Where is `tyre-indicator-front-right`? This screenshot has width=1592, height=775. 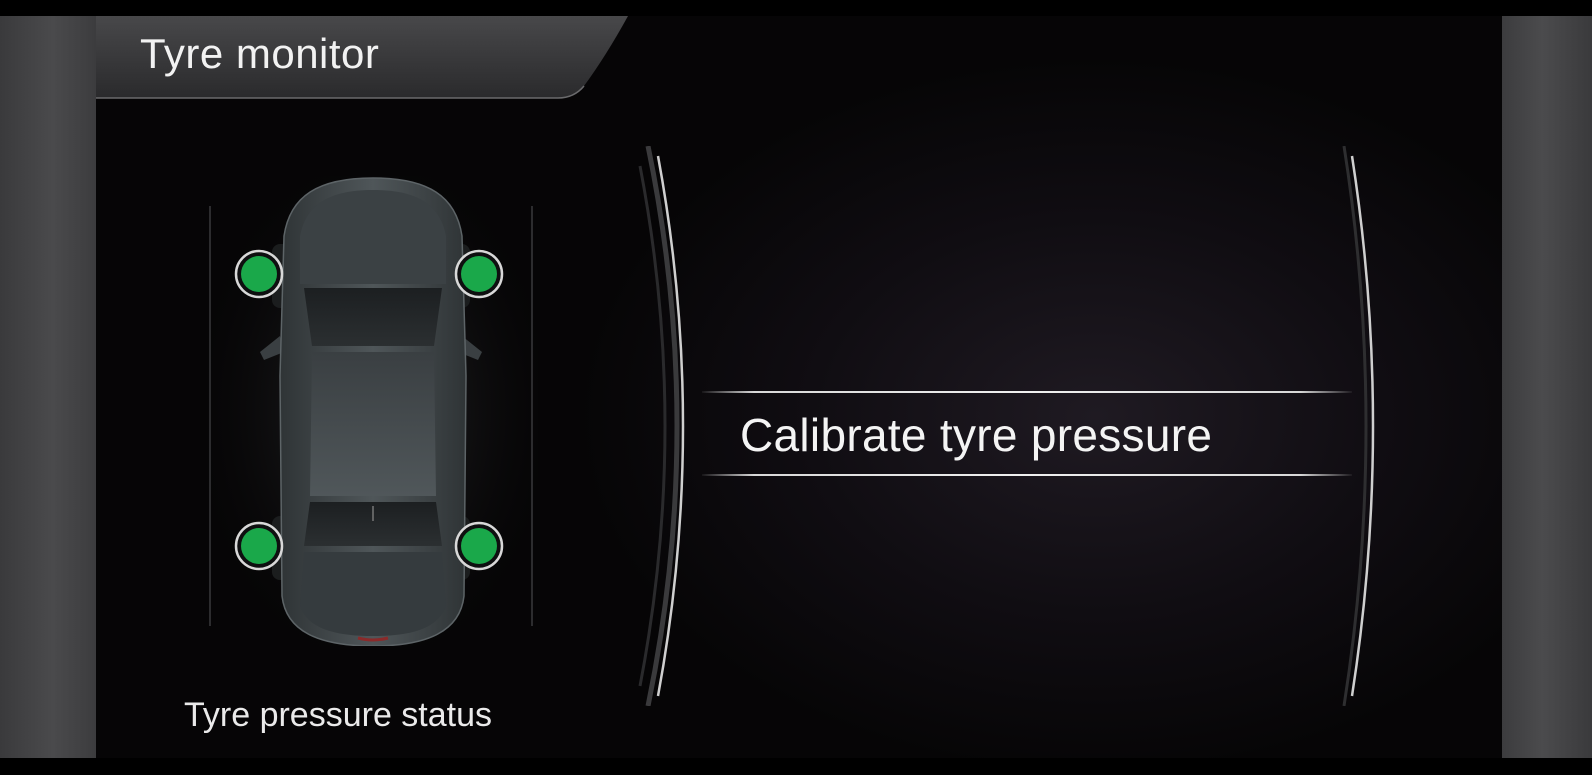 tyre-indicator-front-right is located at coordinates (479, 274).